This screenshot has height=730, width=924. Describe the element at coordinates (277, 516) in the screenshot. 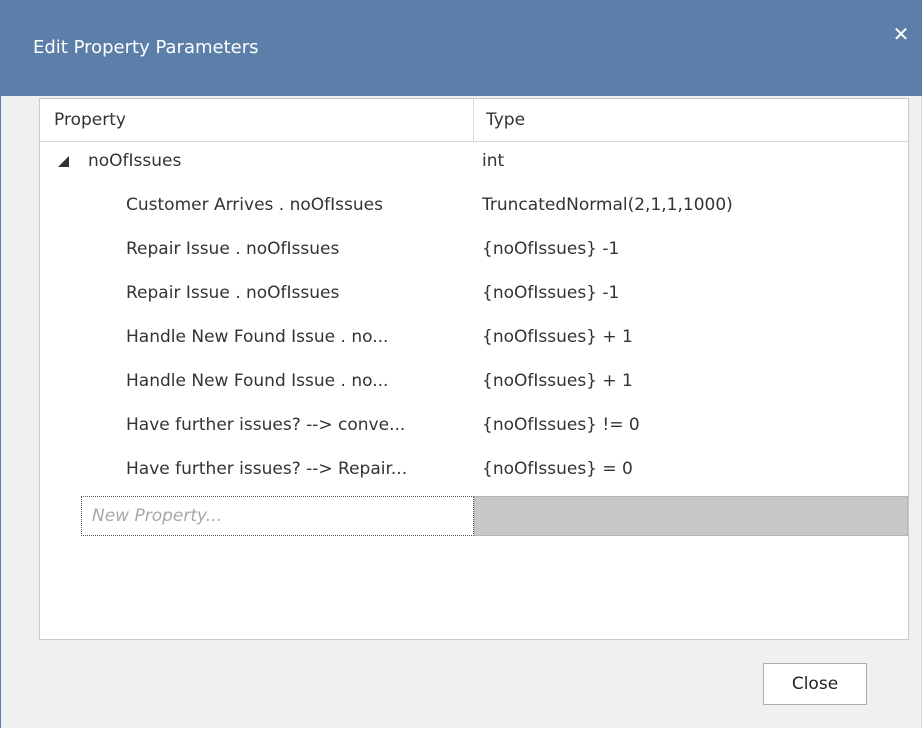

I see `new-property-input` at that location.